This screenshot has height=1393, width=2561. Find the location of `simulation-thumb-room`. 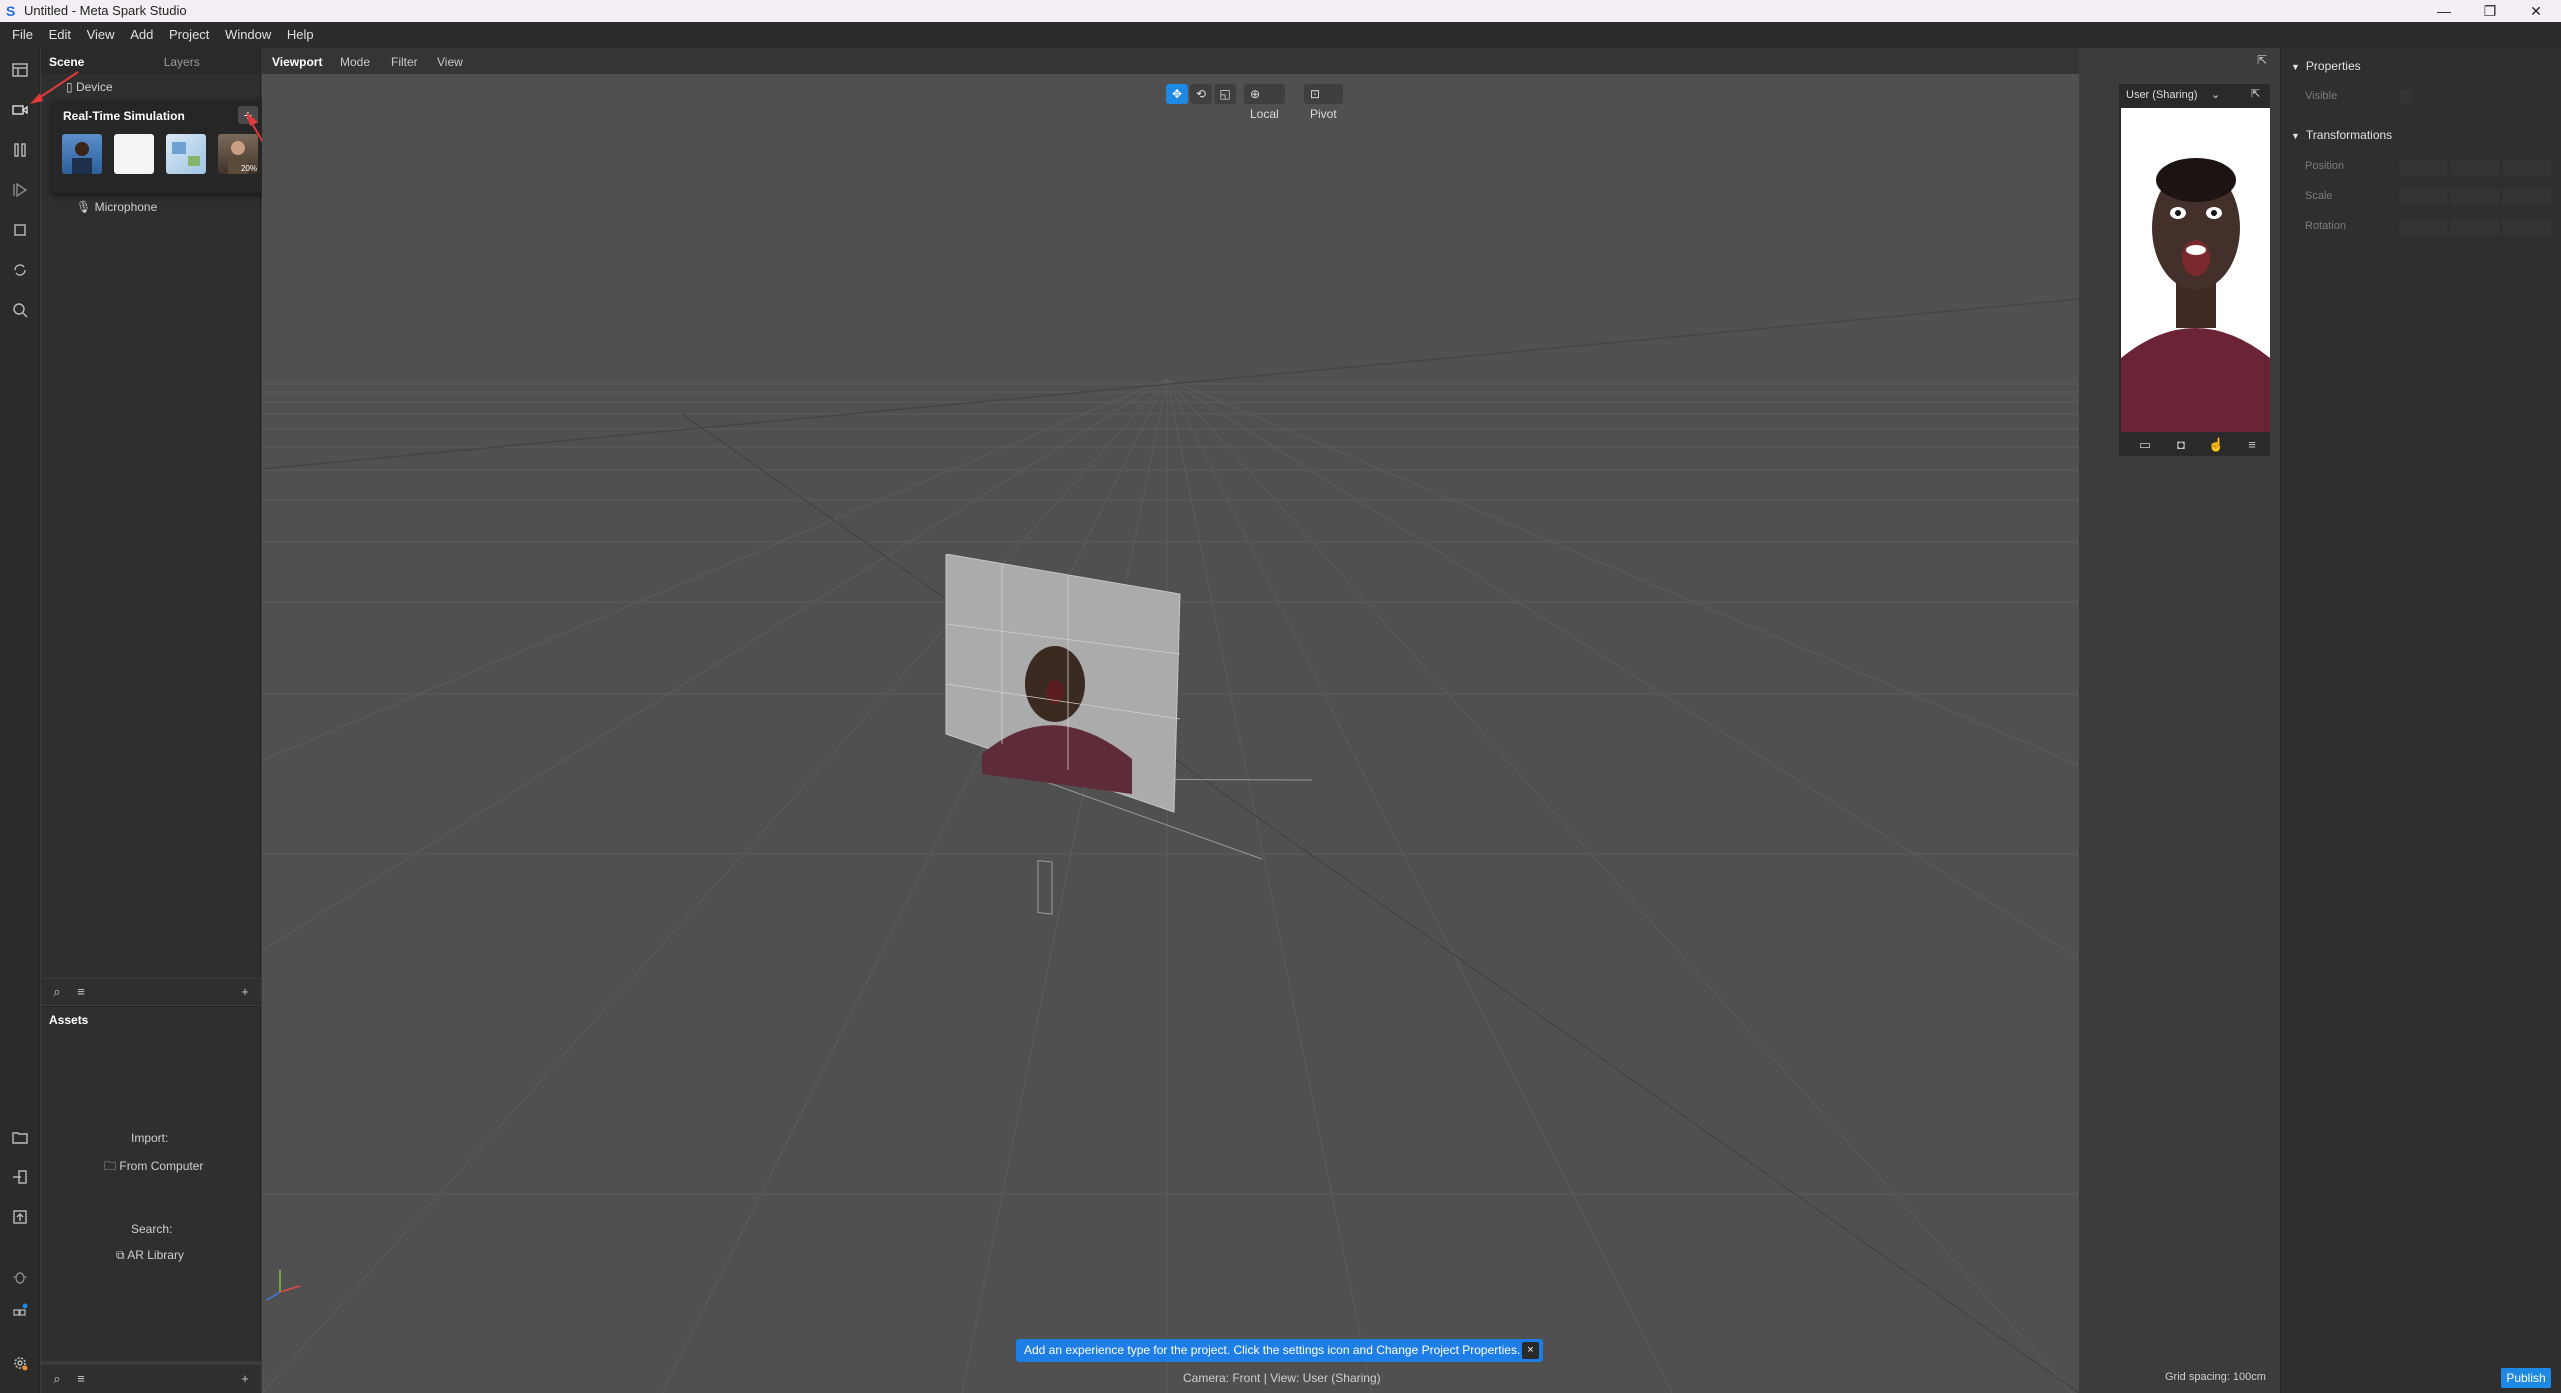

simulation-thumb-room is located at coordinates (186, 154).